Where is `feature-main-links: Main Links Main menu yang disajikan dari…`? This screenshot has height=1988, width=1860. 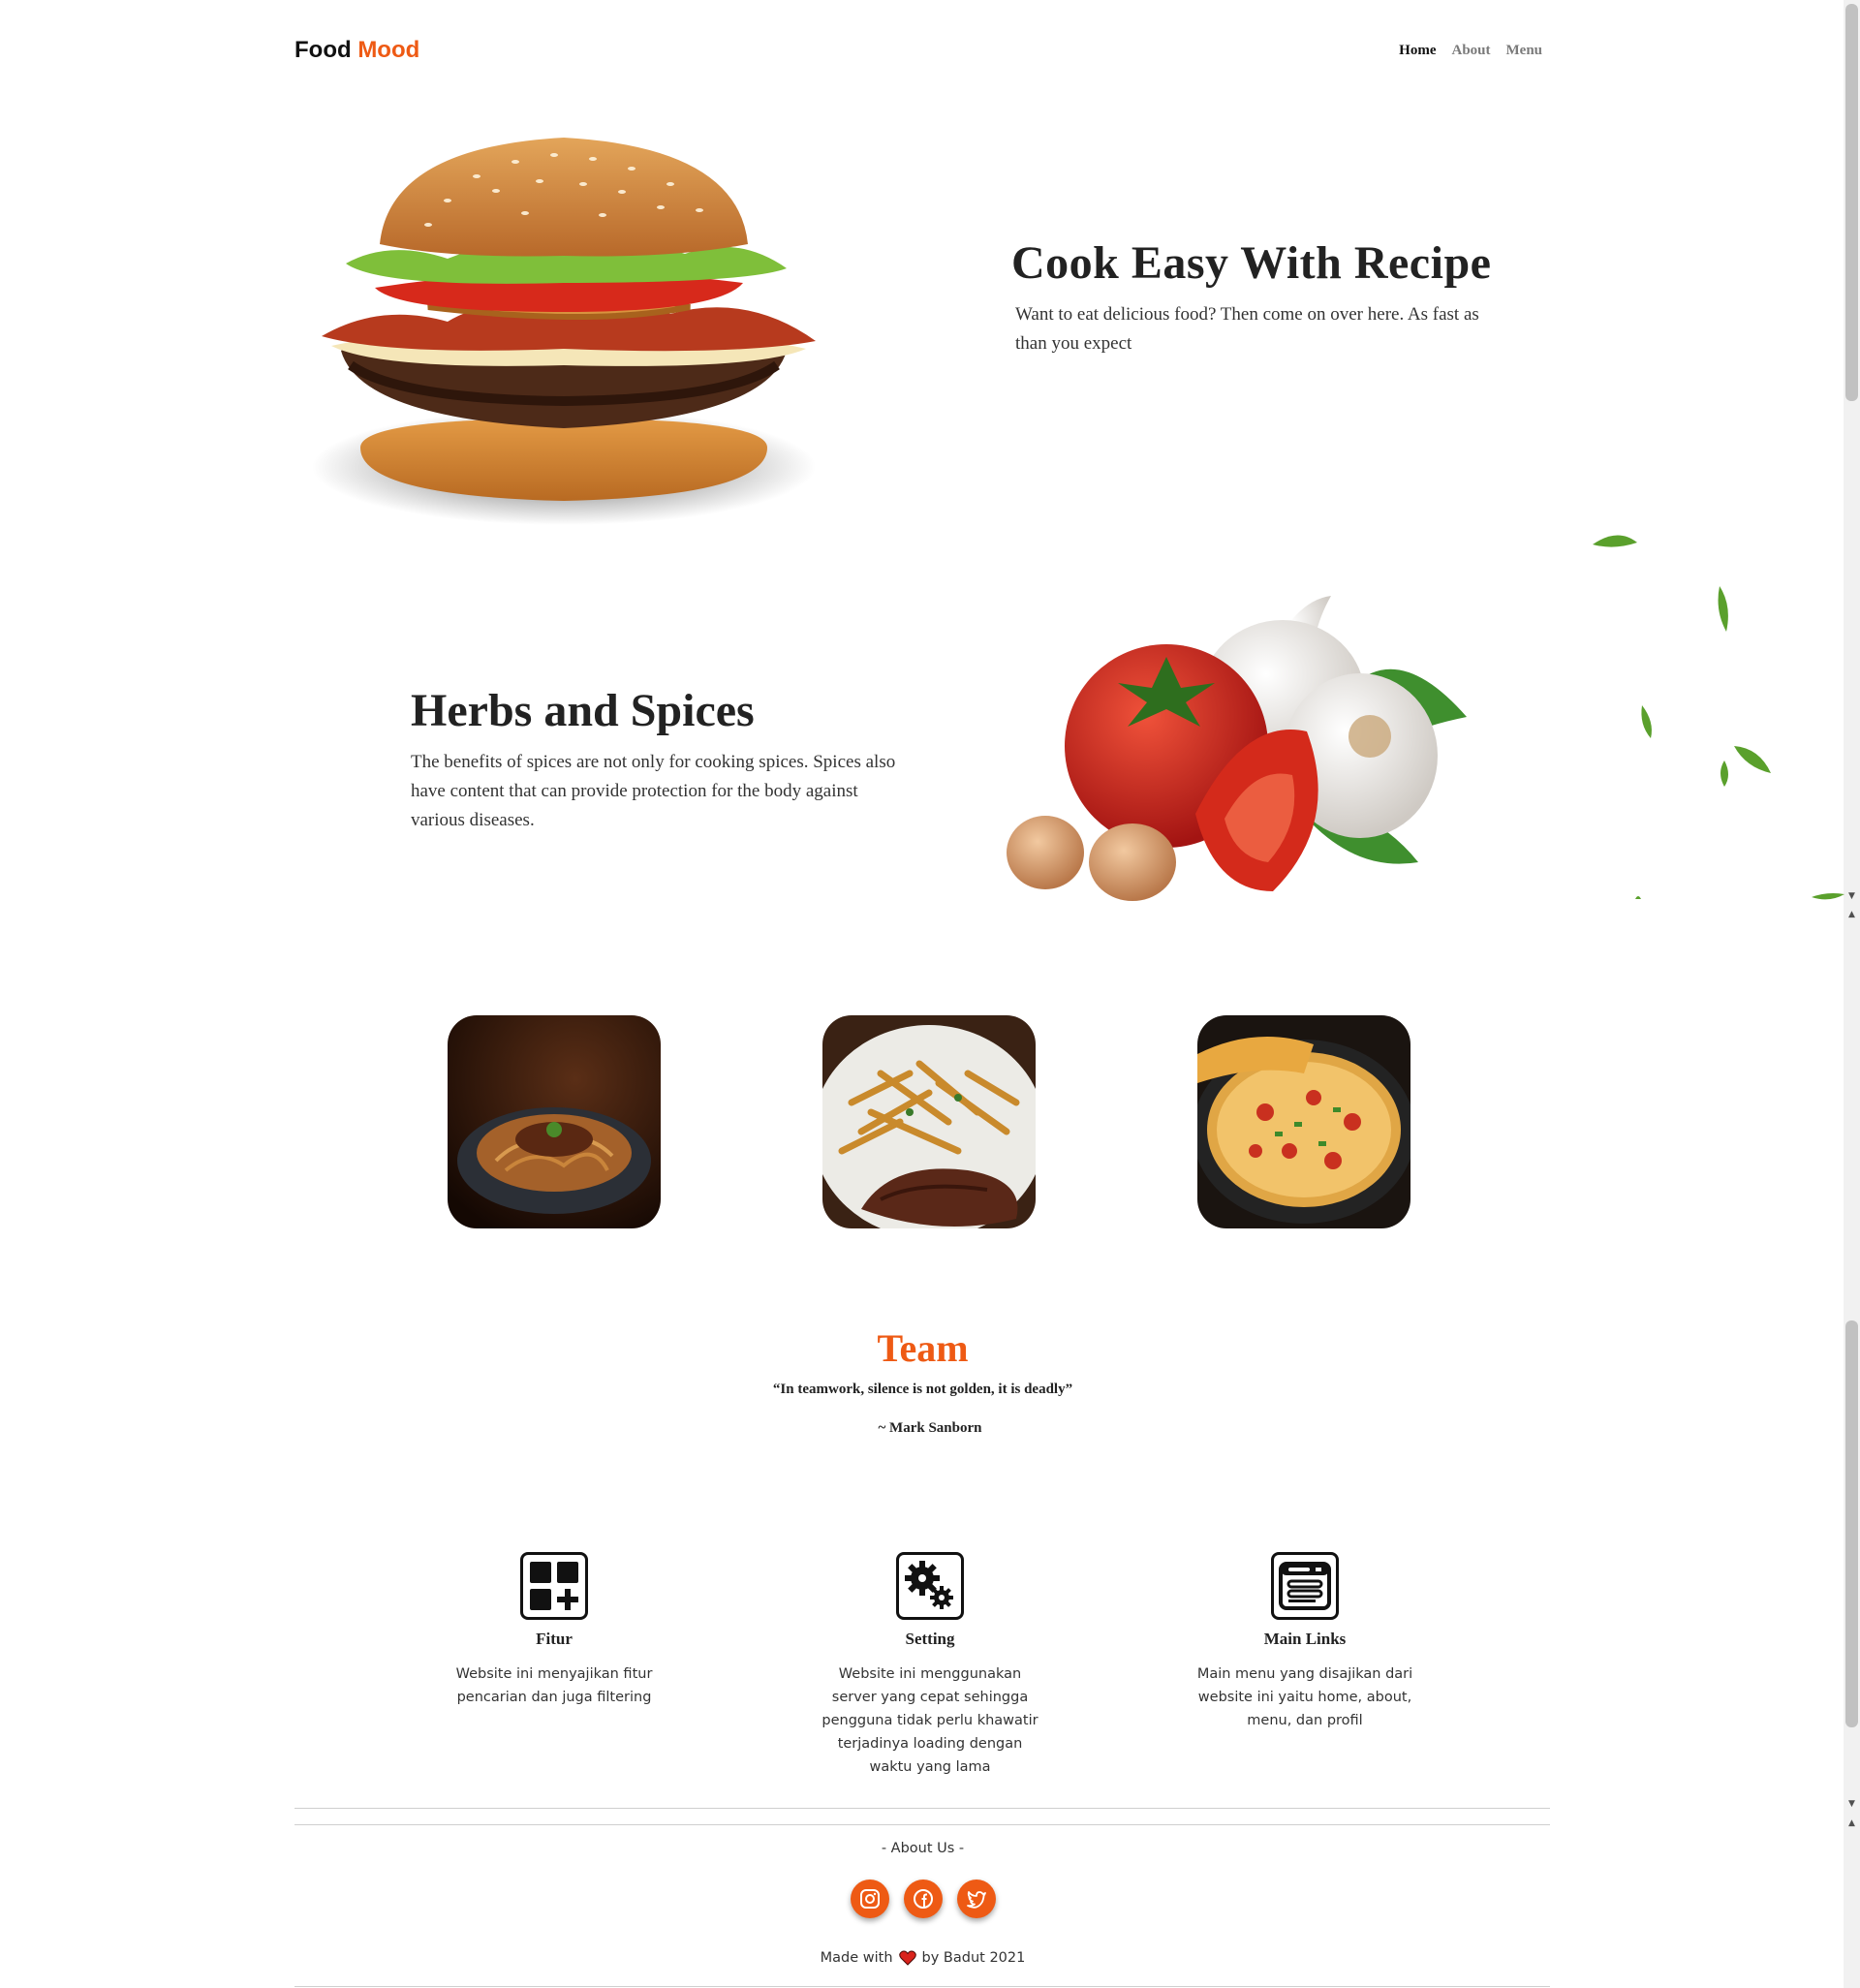
feature-main-links: Main Links Main menu yang disajikan dari… is located at coordinates (1305, 1642).